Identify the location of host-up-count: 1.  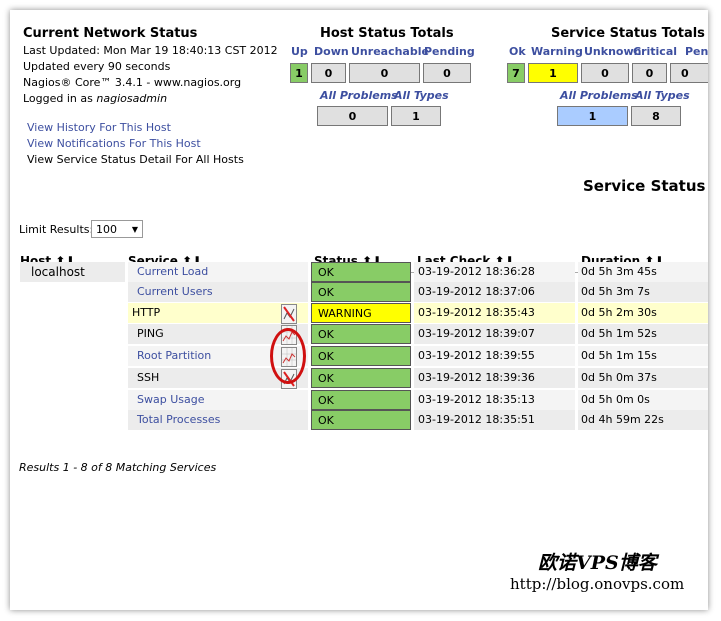
(299, 73).